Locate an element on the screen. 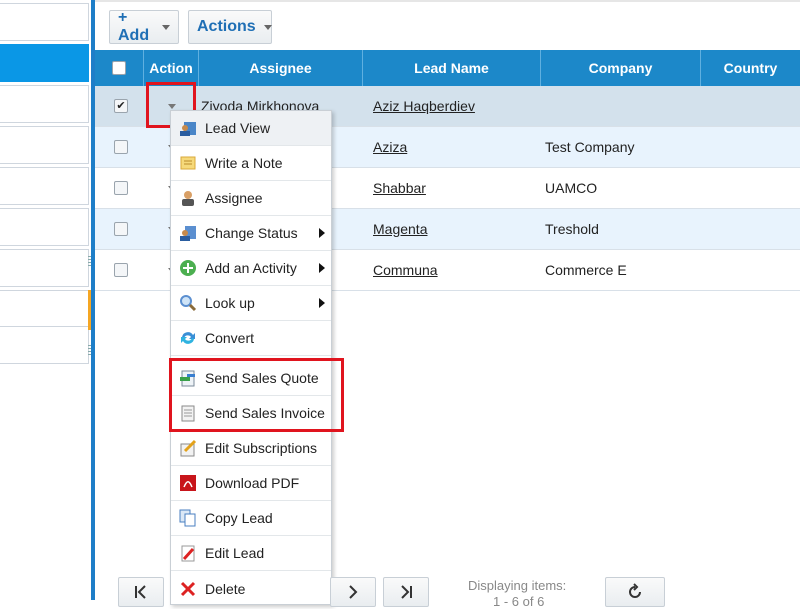 The image size is (800, 609). menu-item-download-pdf: Download PDF is located at coordinates (251, 483).